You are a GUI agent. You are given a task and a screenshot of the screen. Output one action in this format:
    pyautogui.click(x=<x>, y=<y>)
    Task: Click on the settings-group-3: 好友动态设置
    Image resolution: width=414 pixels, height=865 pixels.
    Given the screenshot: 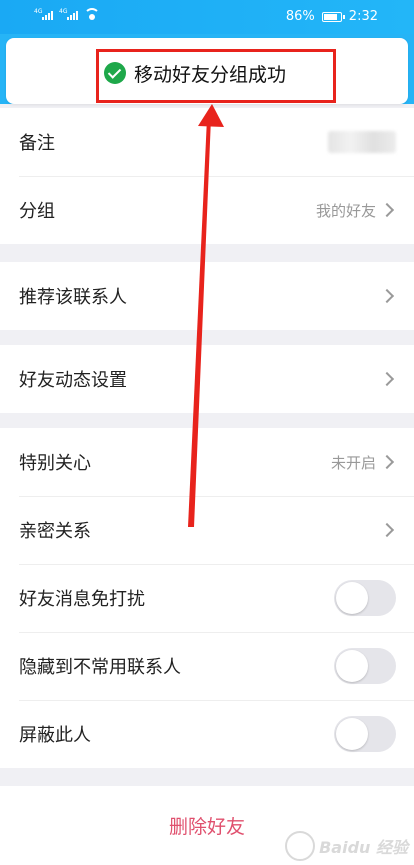 What is the action you would take?
    pyautogui.click(x=207, y=379)
    